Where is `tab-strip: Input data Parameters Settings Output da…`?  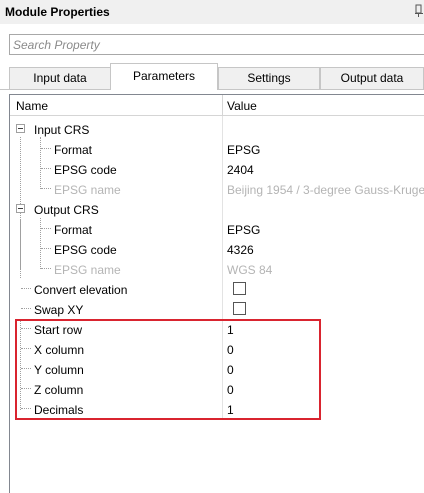 tab-strip: Input data Parameters Settings Output da… is located at coordinates (212, 76).